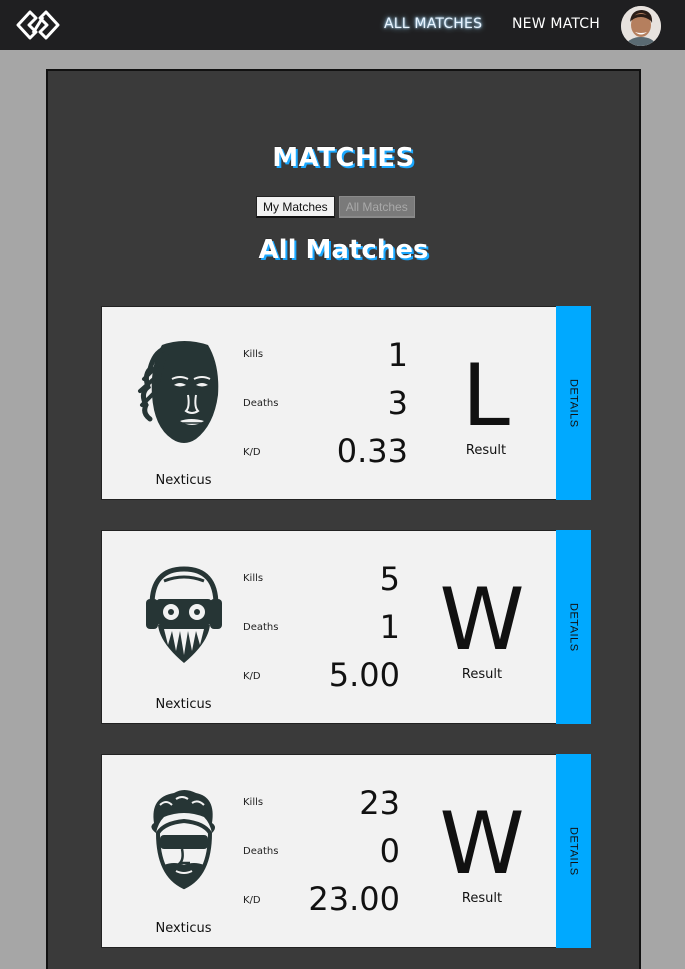  I want to click on top-nav: ALL MATCHES NEW MATCH, so click(342, 25).